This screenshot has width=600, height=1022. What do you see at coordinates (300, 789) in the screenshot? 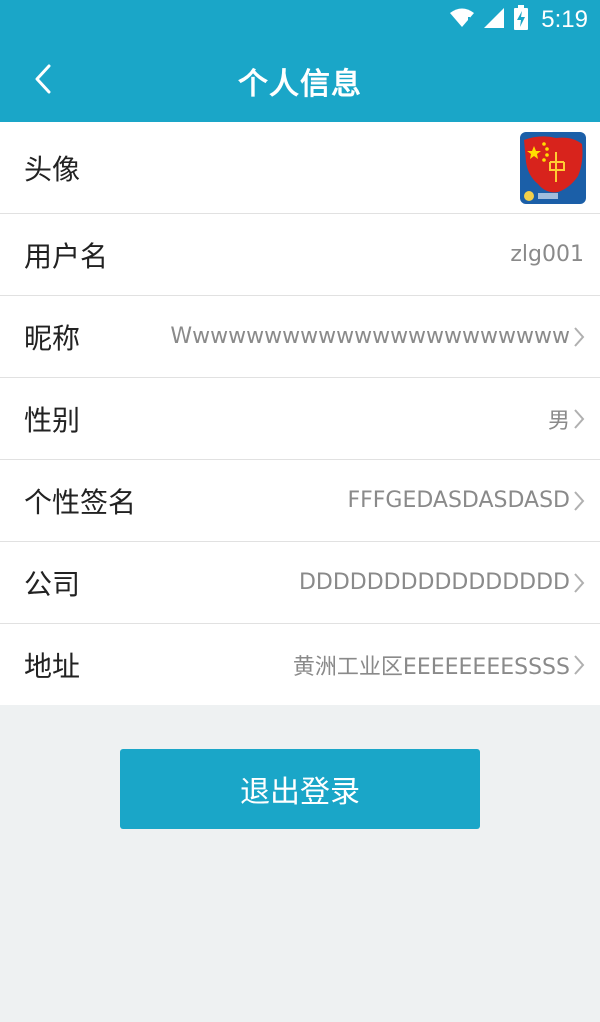
I see `logout-button: 退出登录` at bounding box center [300, 789].